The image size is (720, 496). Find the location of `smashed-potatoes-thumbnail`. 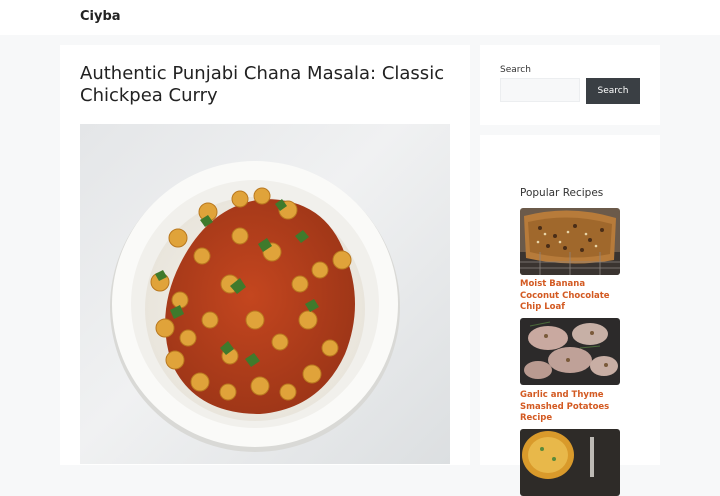

smashed-potatoes-thumbnail is located at coordinates (570, 351).